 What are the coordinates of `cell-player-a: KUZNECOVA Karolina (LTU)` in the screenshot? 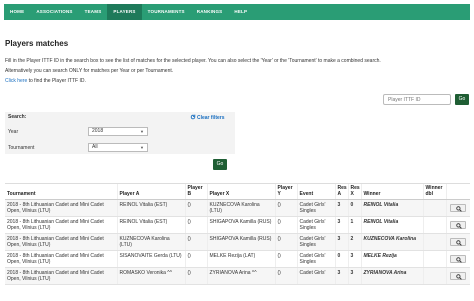 It's located at (151, 242).